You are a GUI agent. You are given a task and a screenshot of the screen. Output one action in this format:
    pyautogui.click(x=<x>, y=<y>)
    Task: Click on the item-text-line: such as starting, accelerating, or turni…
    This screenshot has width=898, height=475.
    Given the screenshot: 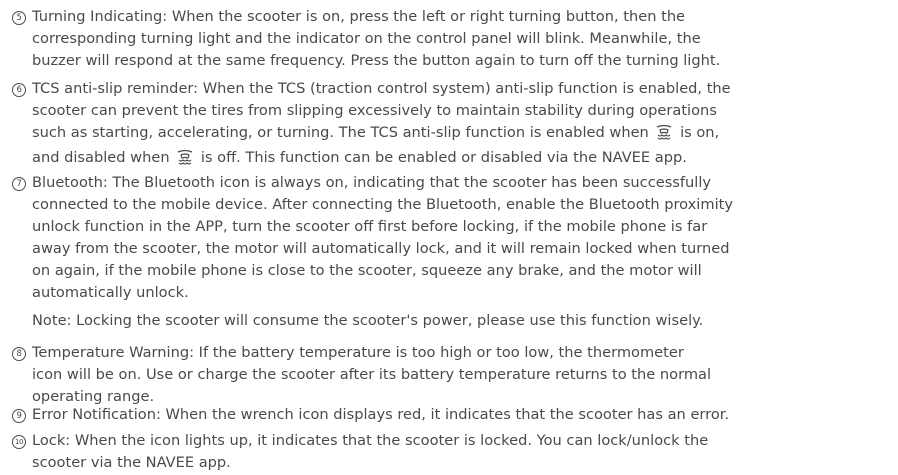 What is the action you would take?
    pyautogui.click(x=460, y=134)
    